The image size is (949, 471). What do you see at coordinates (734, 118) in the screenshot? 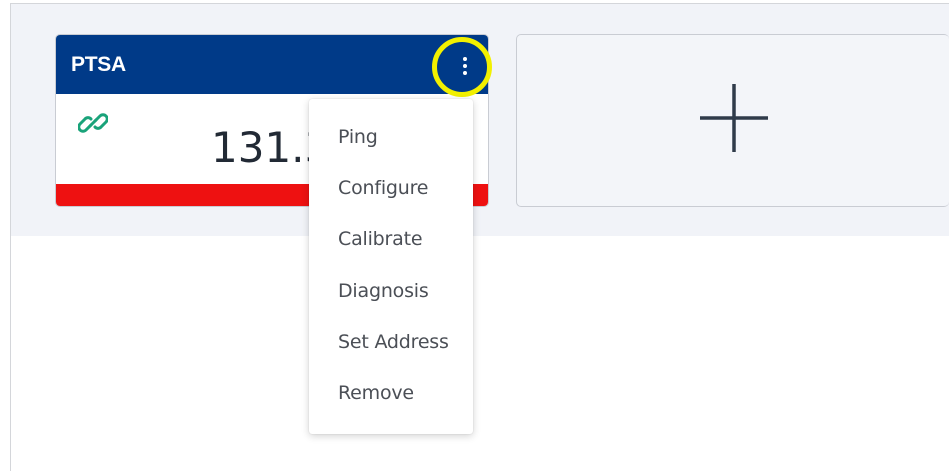
I see `plus-icon` at bounding box center [734, 118].